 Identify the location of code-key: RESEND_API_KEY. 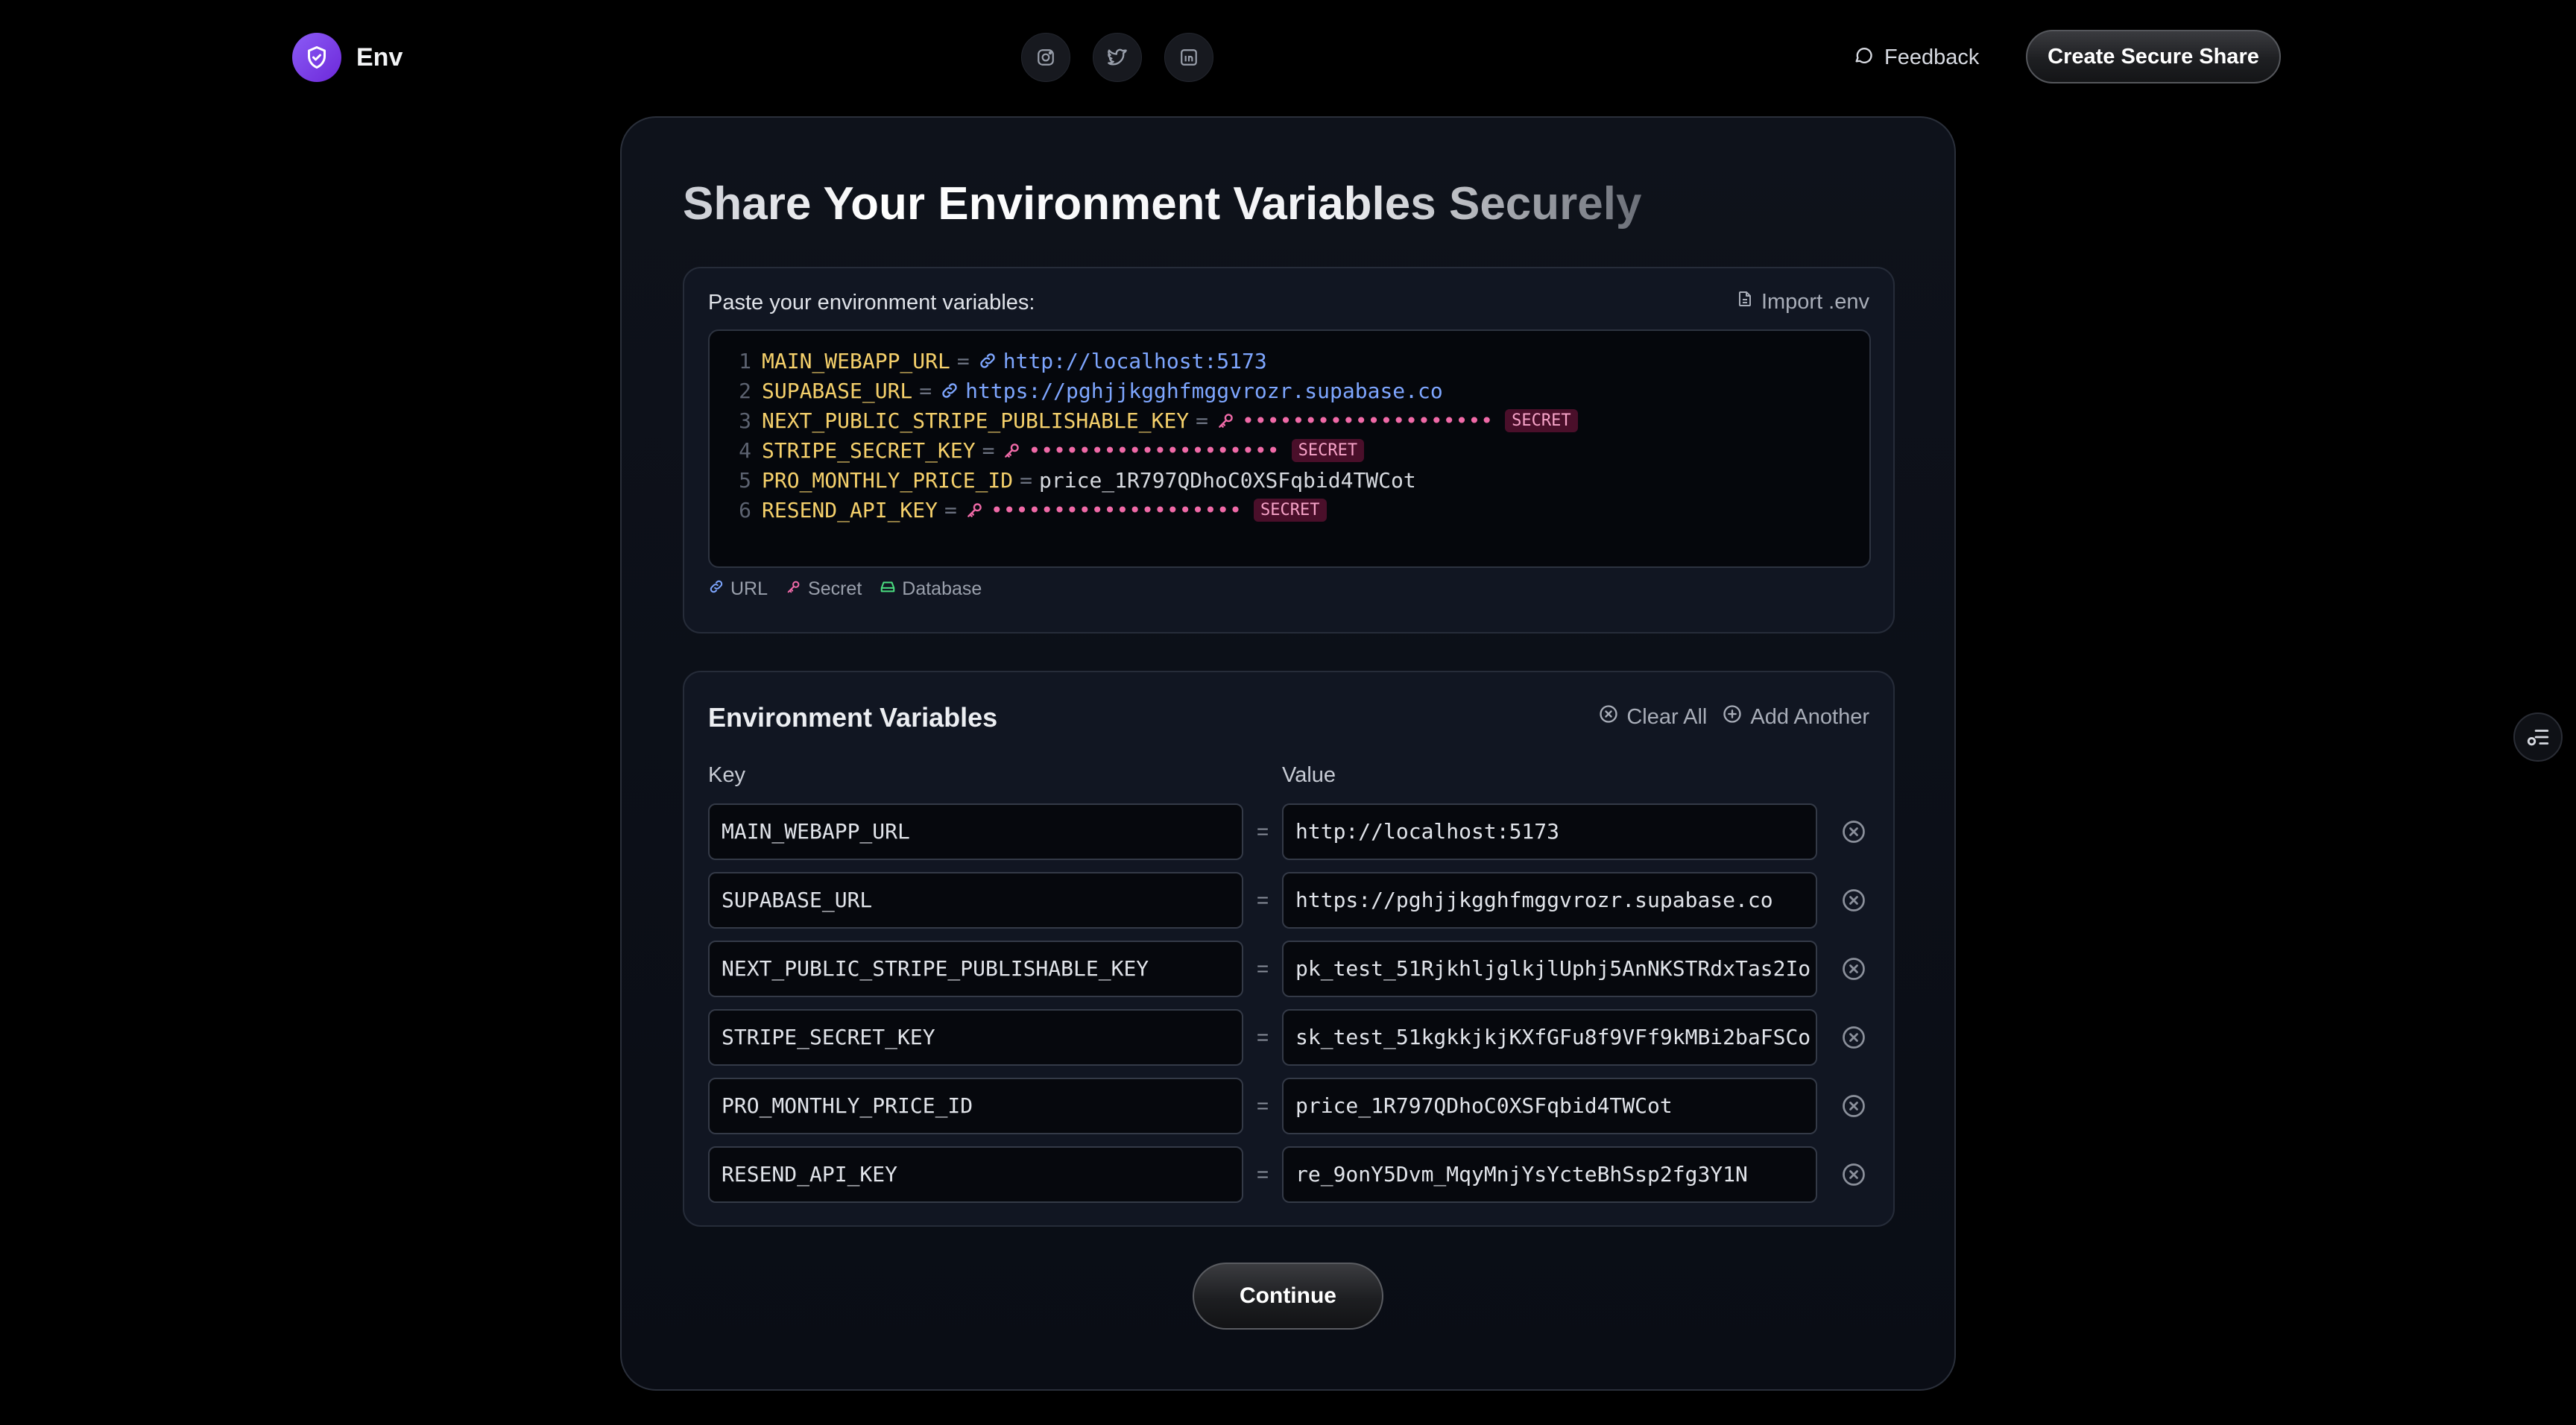
(850, 510).